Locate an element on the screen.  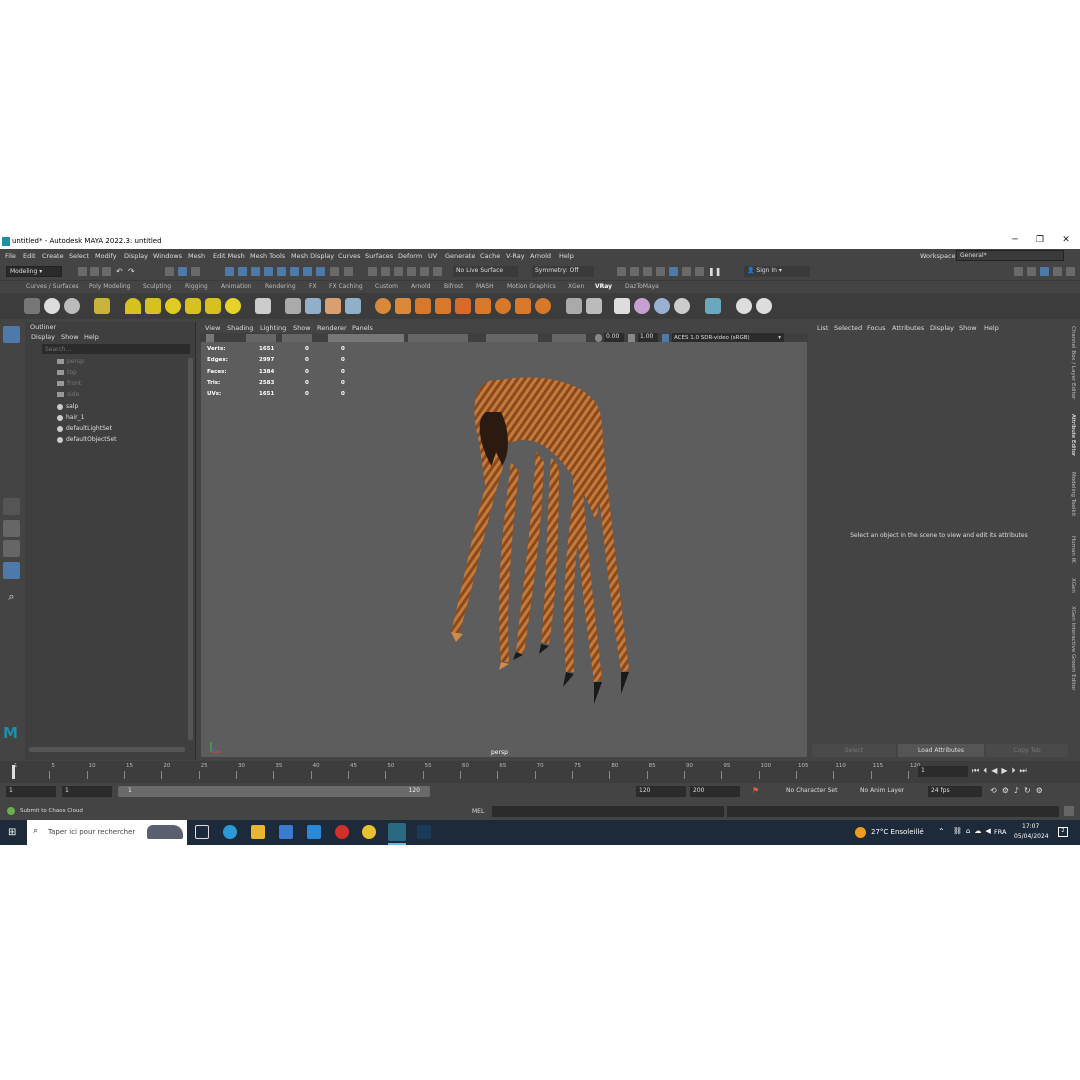
tab-xgen-groom-editor: XGen Interactive Groom Editor is located at coordinates (1073, 648).